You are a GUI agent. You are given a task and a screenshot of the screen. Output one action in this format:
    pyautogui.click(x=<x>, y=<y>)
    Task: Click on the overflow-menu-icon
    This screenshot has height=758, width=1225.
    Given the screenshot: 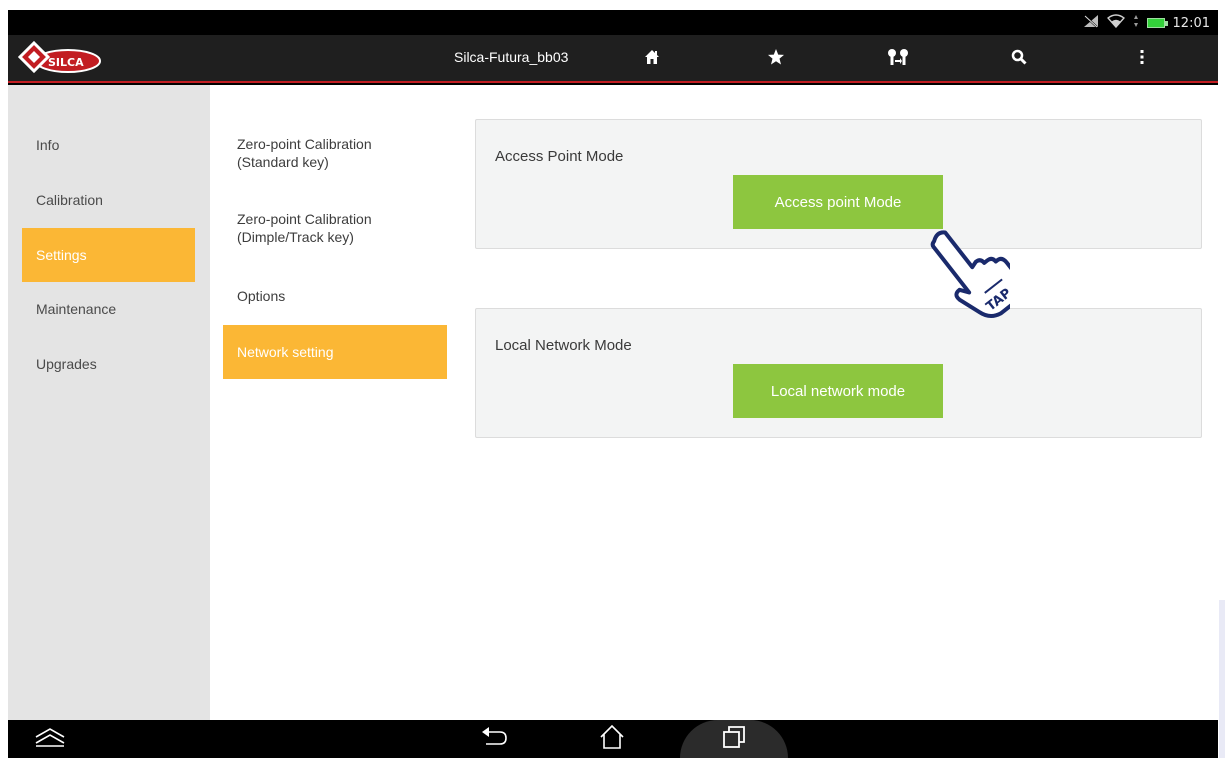 What is the action you would take?
    pyautogui.click(x=1142, y=59)
    